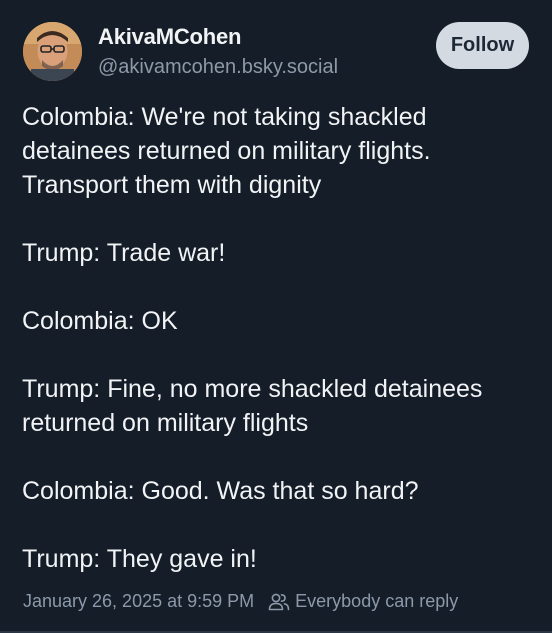 Image resolution: width=552 pixels, height=633 pixels. What do you see at coordinates (279, 601) in the screenshot?
I see `people-icon` at bounding box center [279, 601].